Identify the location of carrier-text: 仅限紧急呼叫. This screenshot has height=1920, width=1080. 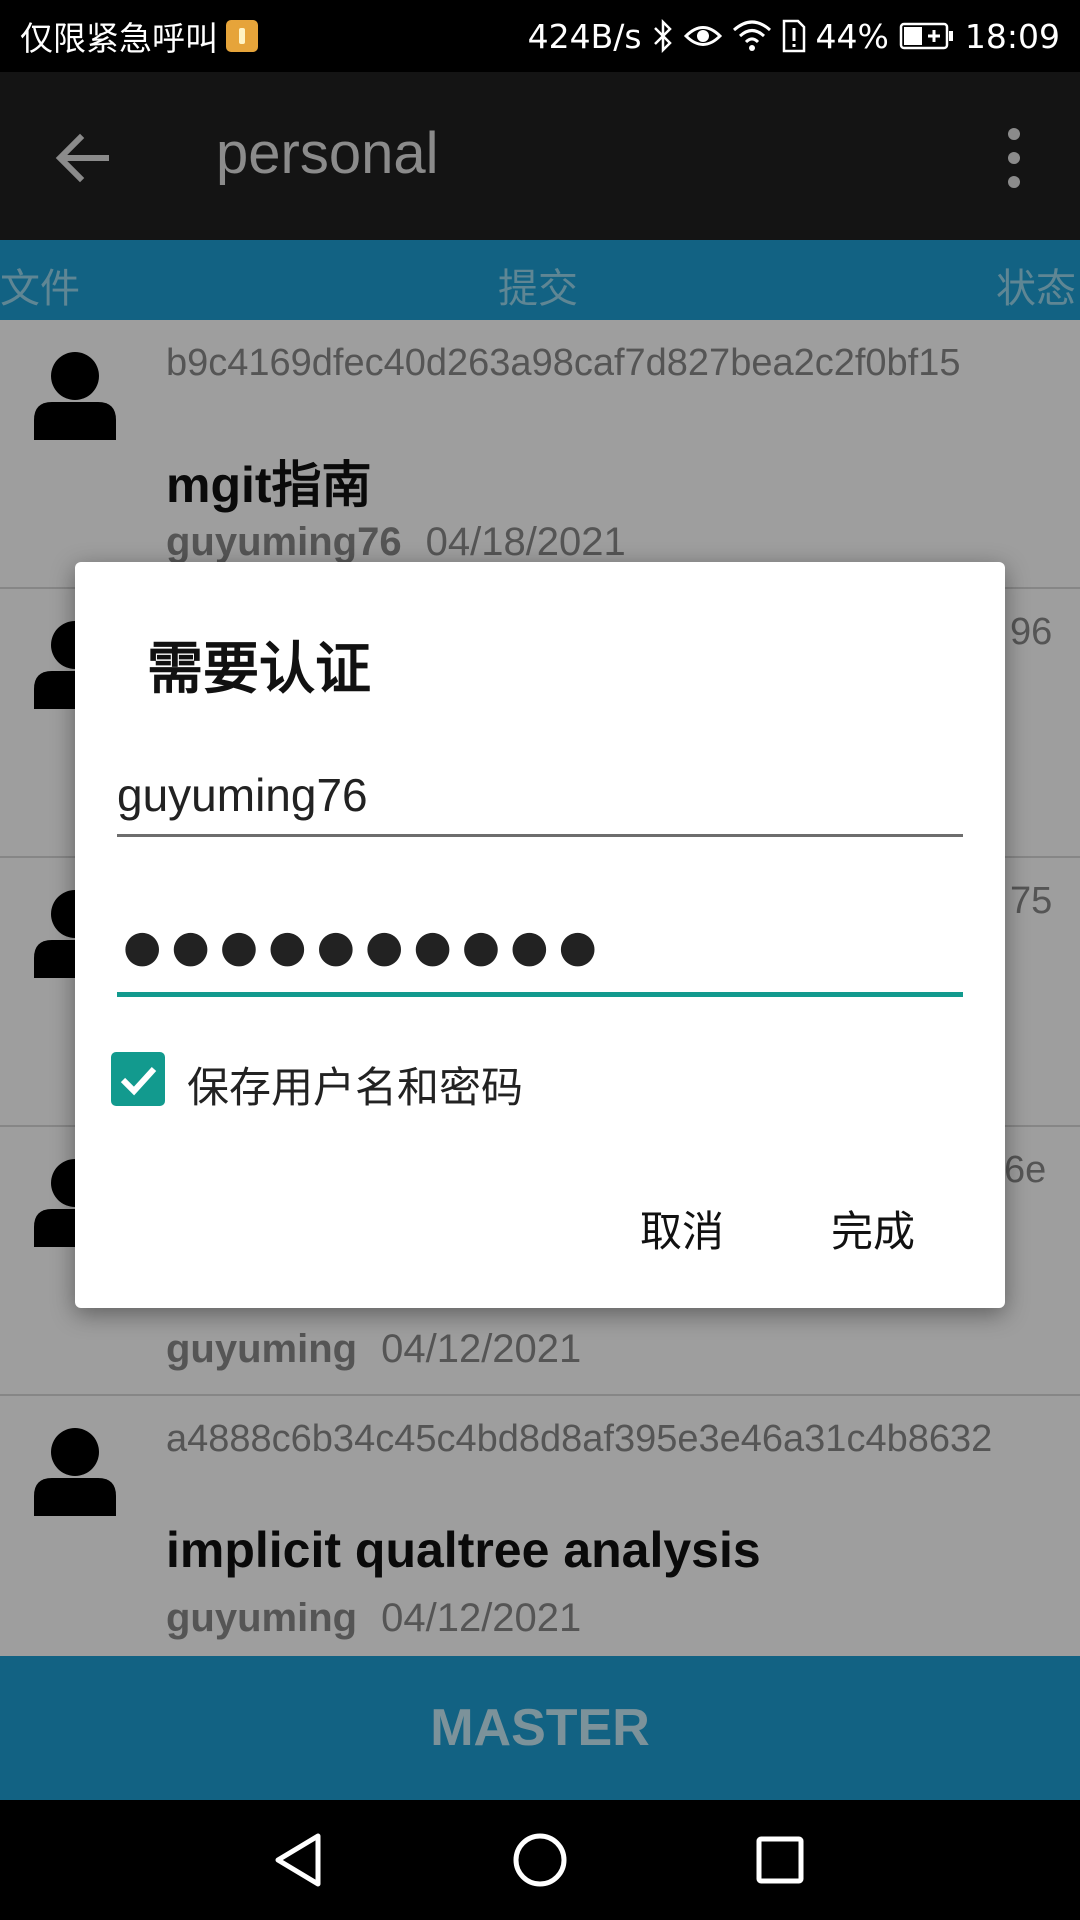
(119, 38).